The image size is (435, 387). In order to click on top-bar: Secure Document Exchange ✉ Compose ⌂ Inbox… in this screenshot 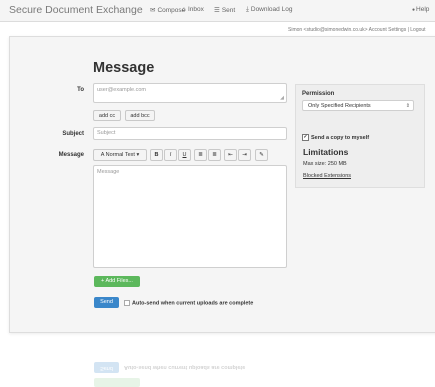, I will do `click(217, 11)`.